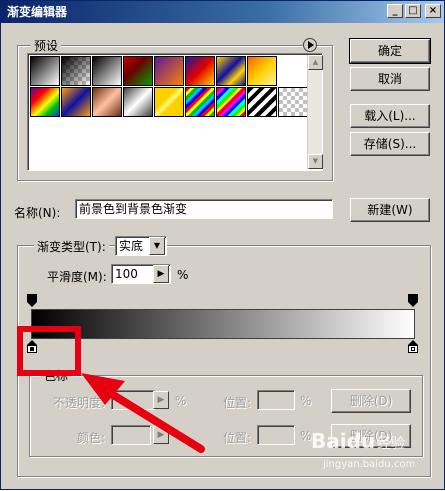 The width and height of the screenshot is (445, 491). I want to click on annotation-arrow-icon, so click(143, 413).